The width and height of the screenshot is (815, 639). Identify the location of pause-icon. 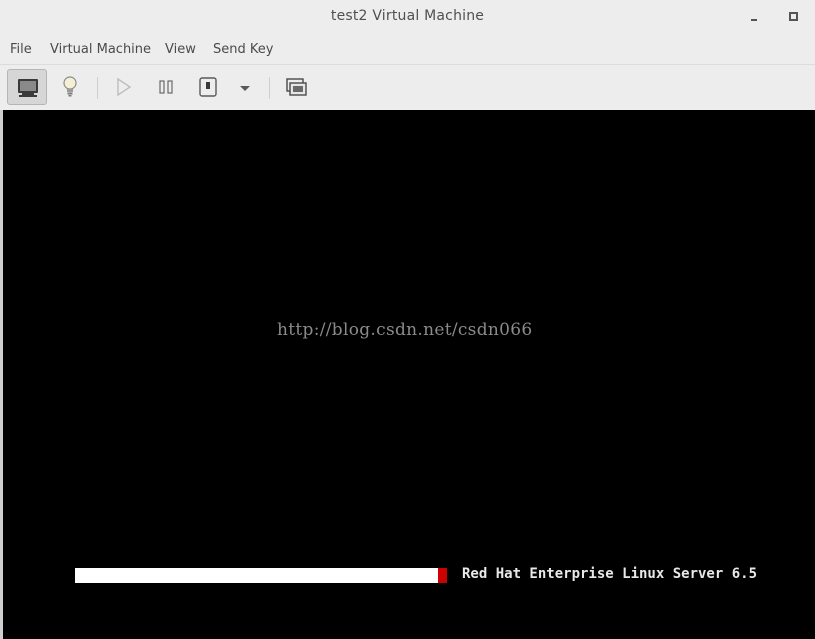
(166, 87).